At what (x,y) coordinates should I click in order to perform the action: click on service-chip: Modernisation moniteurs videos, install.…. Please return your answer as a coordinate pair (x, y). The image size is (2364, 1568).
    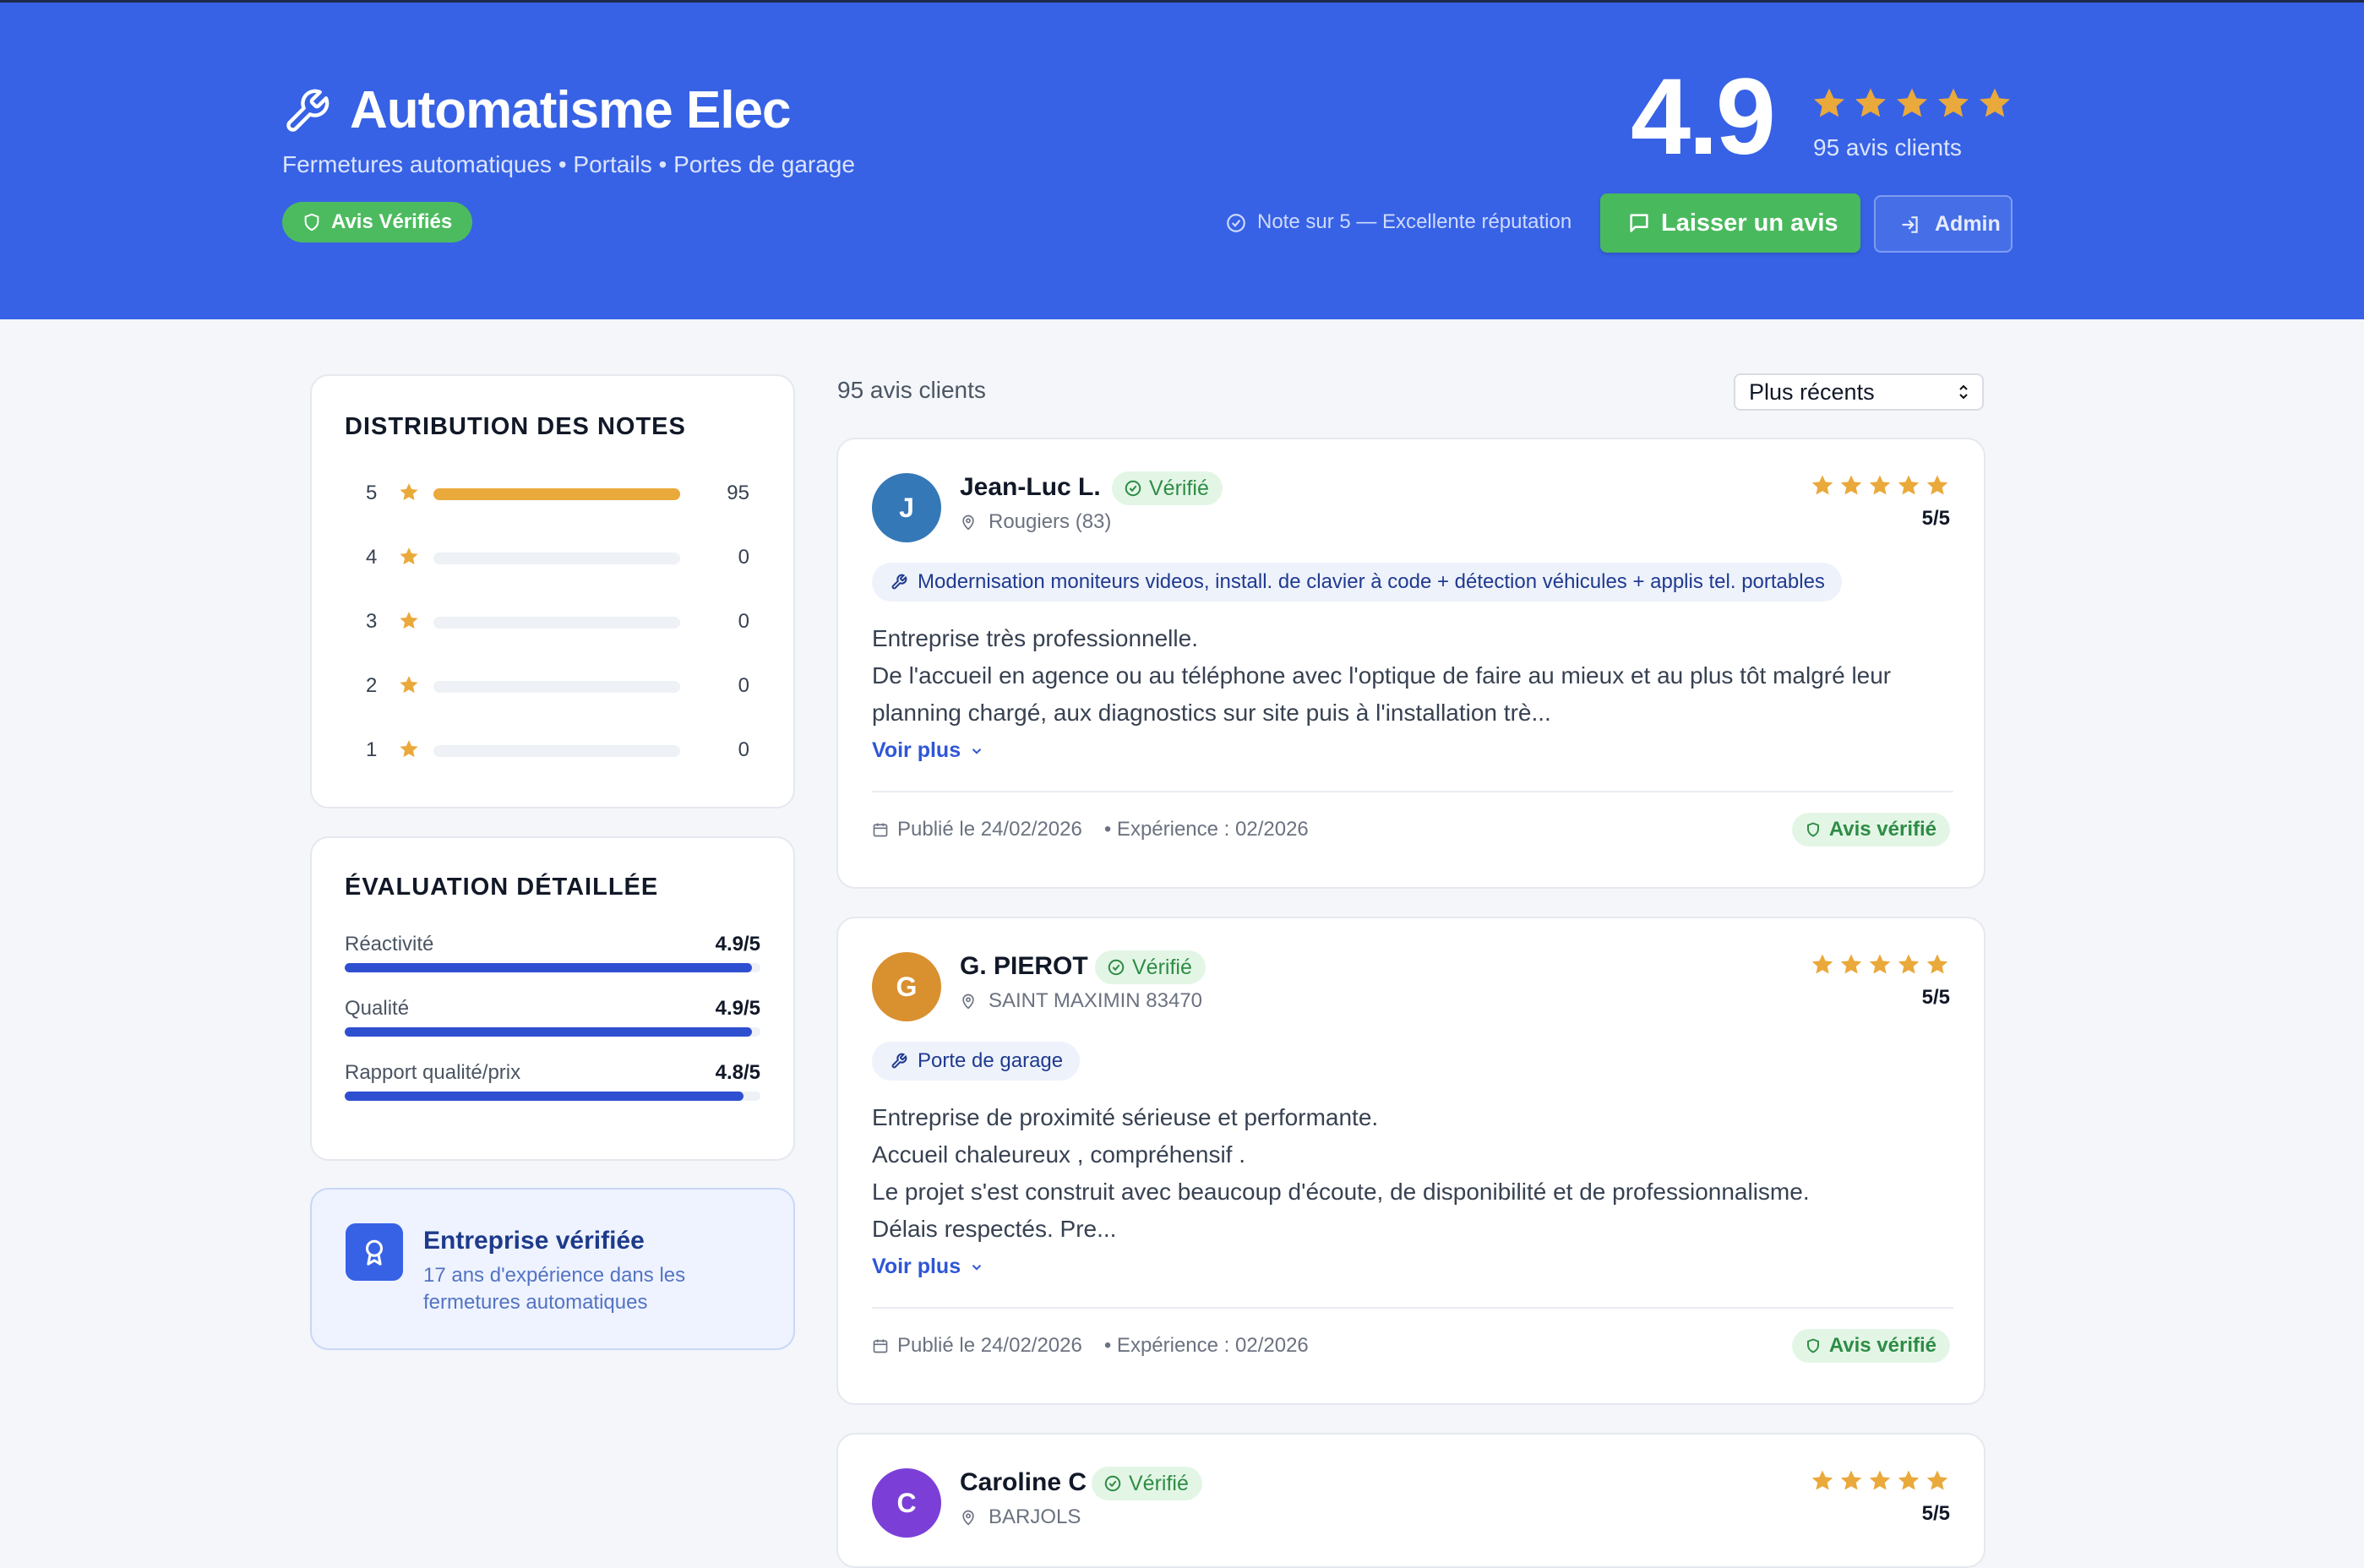
    Looking at the image, I should click on (1357, 582).